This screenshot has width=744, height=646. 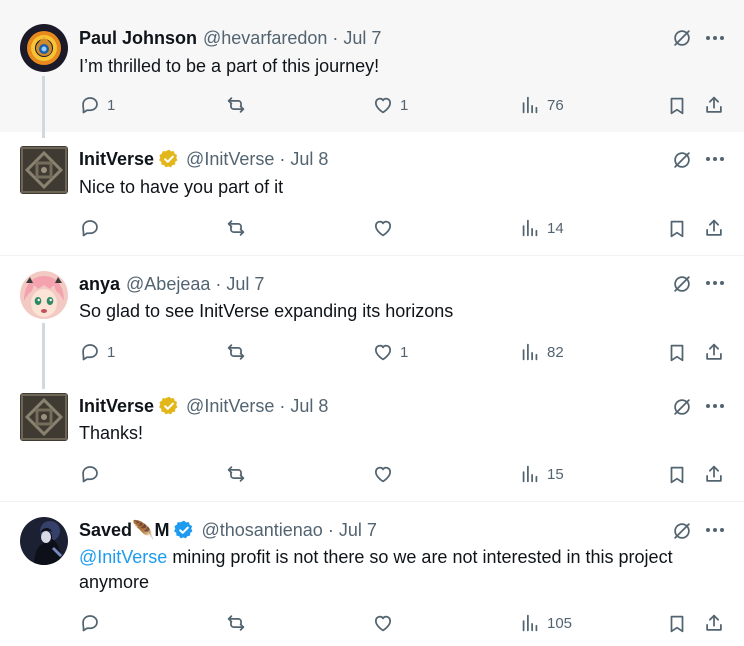 I want to click on tweet-header: Paul Johnson @hevarfaredon · Jul 7, so click(x=230, y=38).